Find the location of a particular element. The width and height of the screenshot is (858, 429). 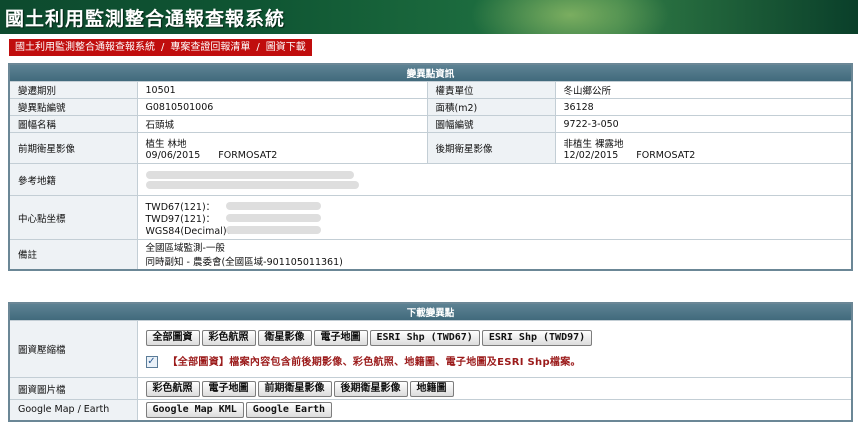

download-esri-shp-twd67-button: ESRI Shp (TWD67) is located at coordinates (424, 337).